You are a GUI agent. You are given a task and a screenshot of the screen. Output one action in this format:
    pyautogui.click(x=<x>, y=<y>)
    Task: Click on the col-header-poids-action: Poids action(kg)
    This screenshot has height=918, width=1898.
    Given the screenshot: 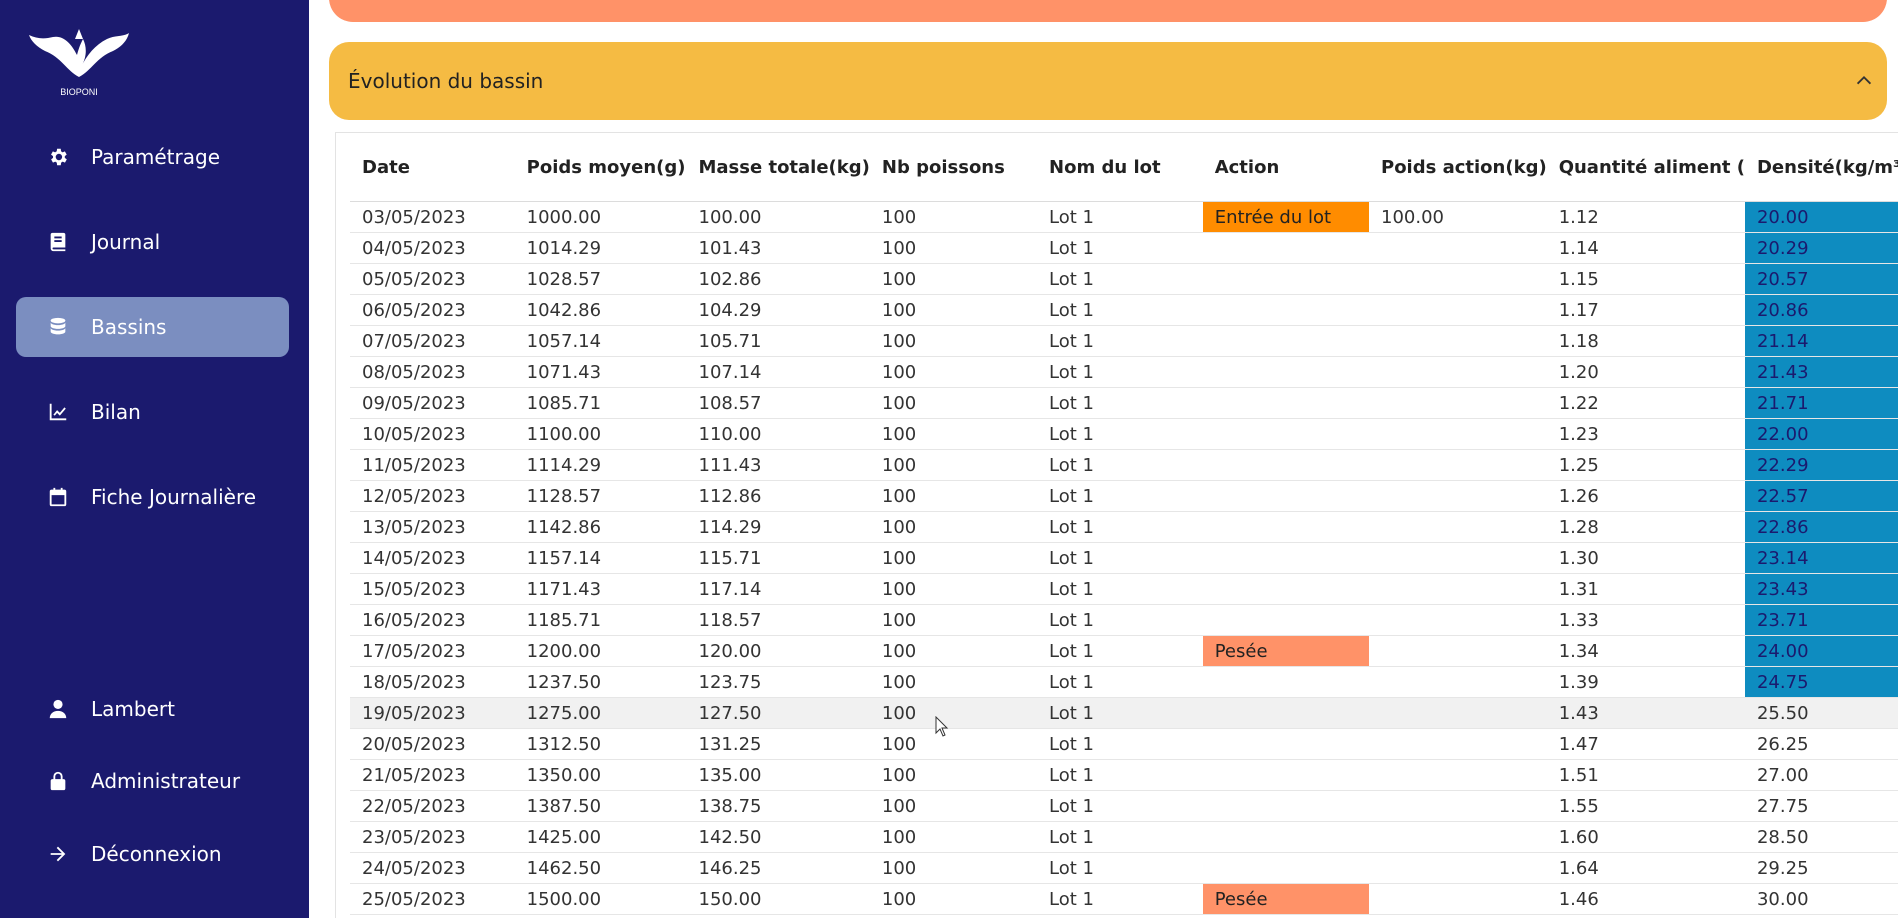 What is the action you would take?
    pyautogui.click(x=1458, y=167)
    